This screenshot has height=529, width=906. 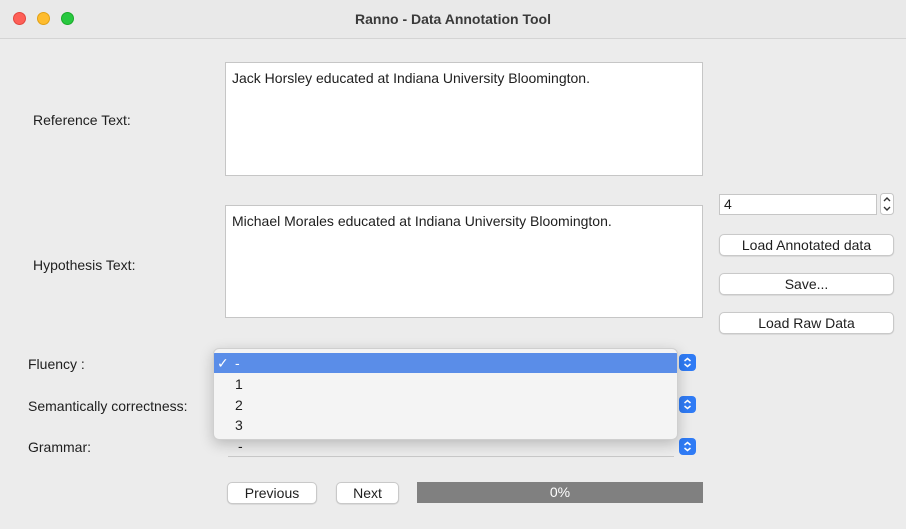 What do you see at coordinates (108, 406) in the screenshot?
I see `semantic-correctness-label: Semantically correctness:` at bounding box center [108, 406].